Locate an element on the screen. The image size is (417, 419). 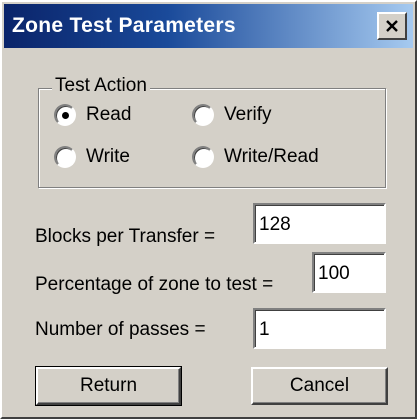
return-button: Return is located at coordinates (108, 386).